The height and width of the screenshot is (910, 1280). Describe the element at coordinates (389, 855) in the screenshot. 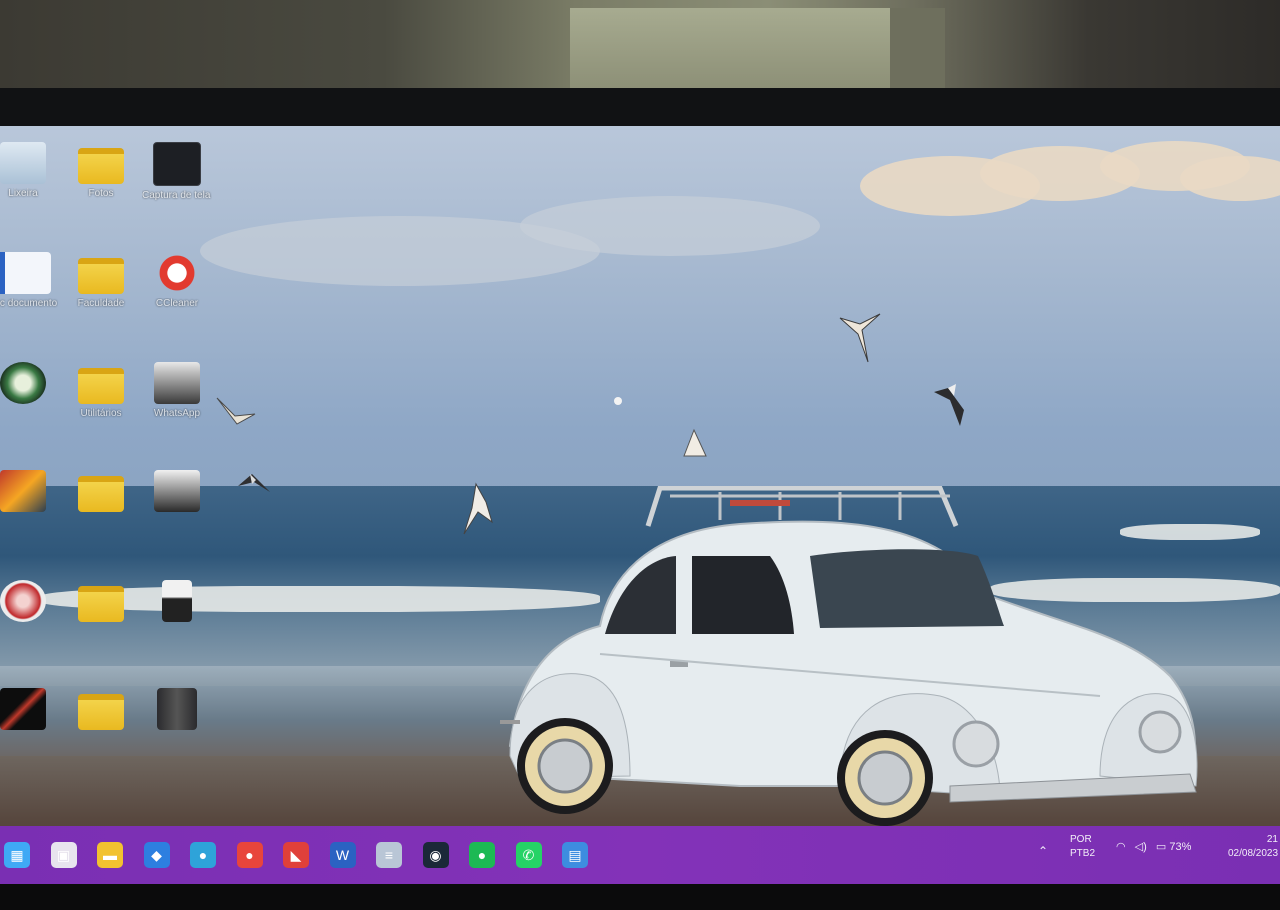

I see `notepad-icon: ≡` at that location.